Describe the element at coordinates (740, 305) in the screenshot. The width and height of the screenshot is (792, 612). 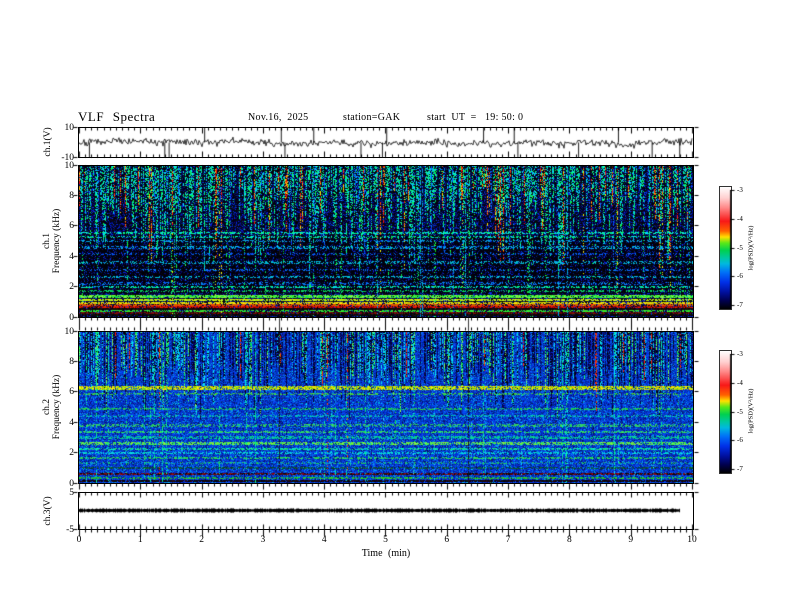
I see `colorbar-ch1-tick-label: -7` at that location.